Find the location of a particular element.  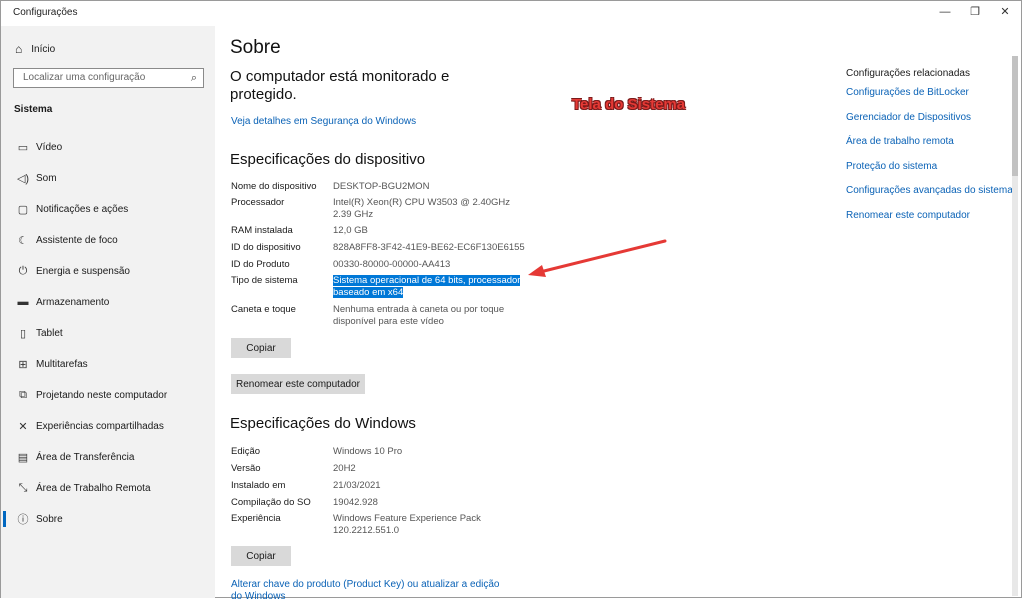

search-box: Localizar uma configuração ⌕ is located at coordinates (108, 78).